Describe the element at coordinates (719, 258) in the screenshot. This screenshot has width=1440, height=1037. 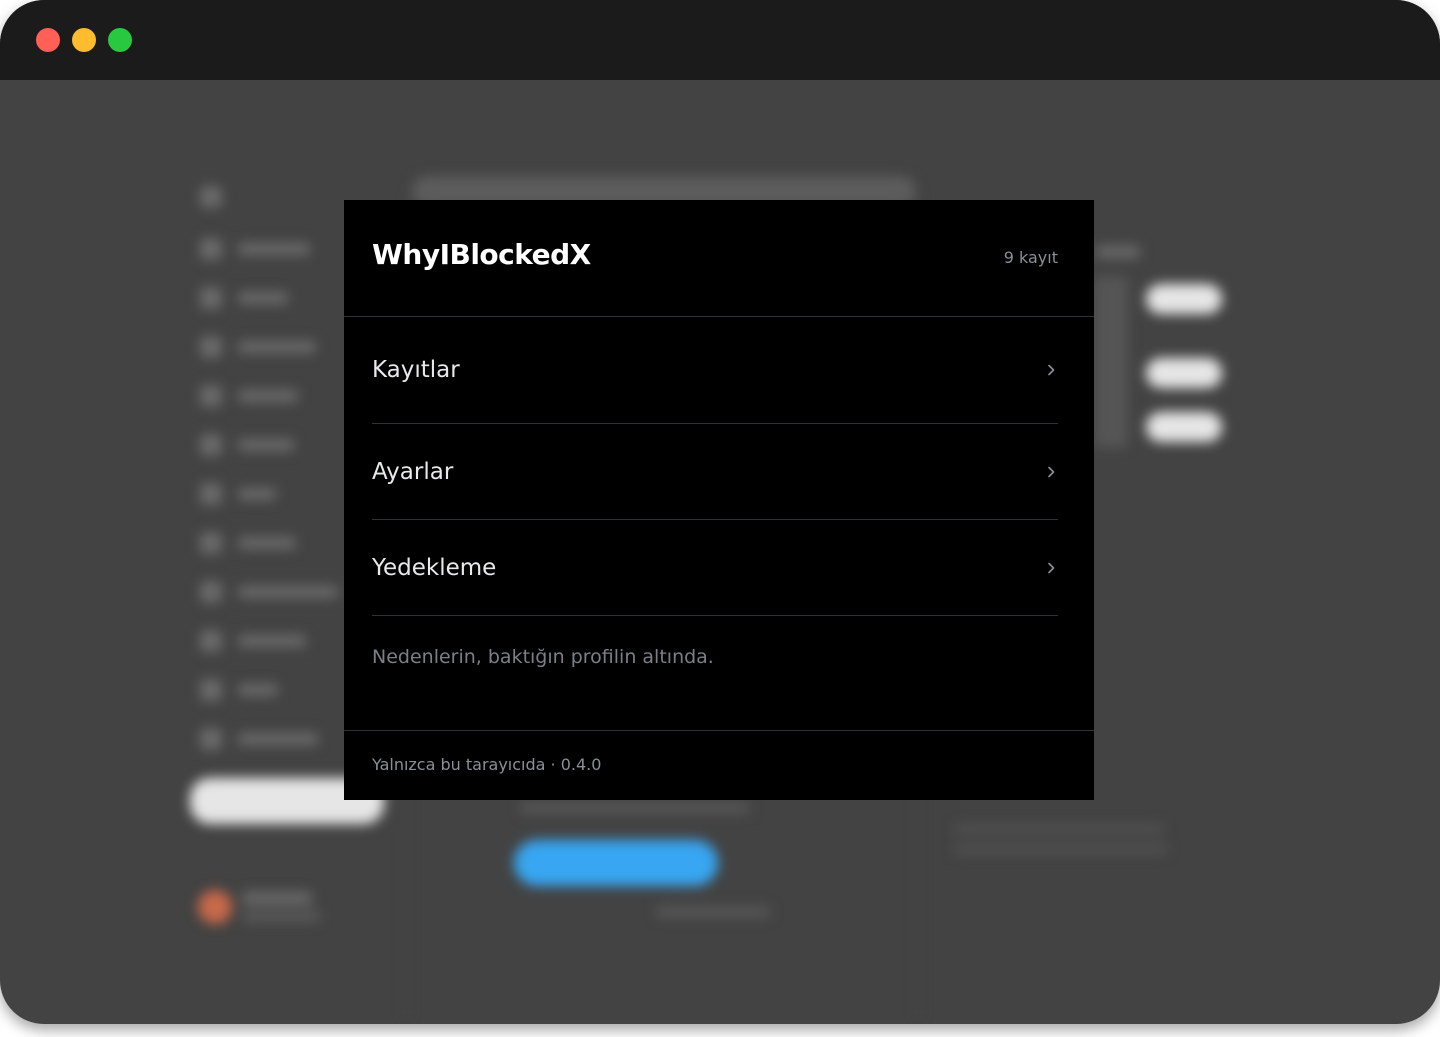
I see `popup-header: WhyIBlockedX 9 kayıt` at that location.